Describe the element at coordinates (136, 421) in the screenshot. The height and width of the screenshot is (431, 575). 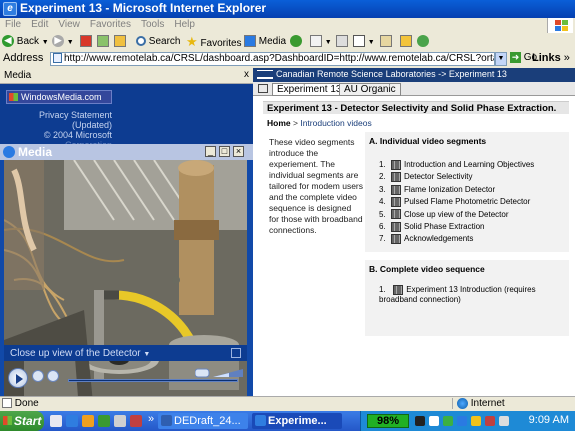
I see `quicklaunch-acrobat-icon` at that location.